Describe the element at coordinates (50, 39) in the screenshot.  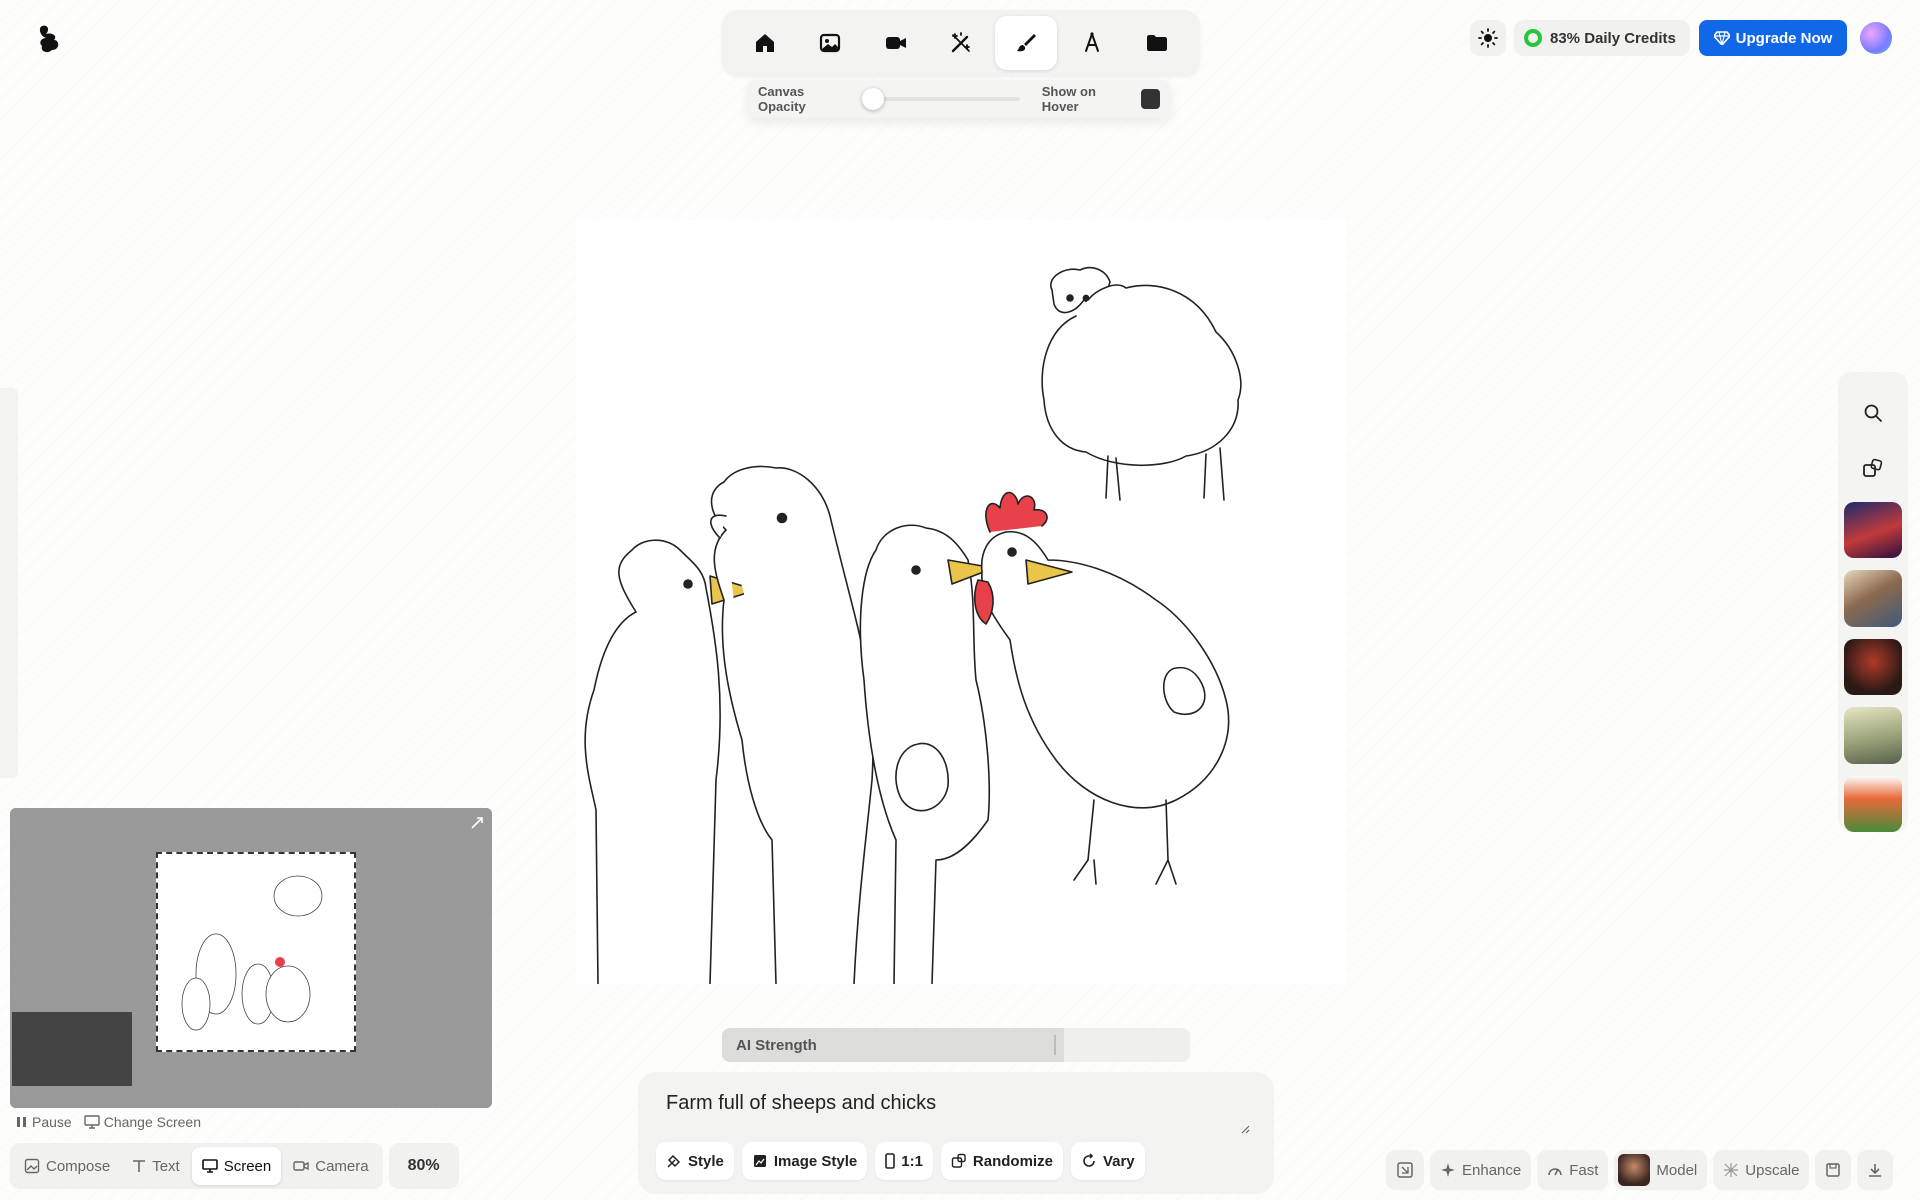
I see `app-logo-icon` at that location.